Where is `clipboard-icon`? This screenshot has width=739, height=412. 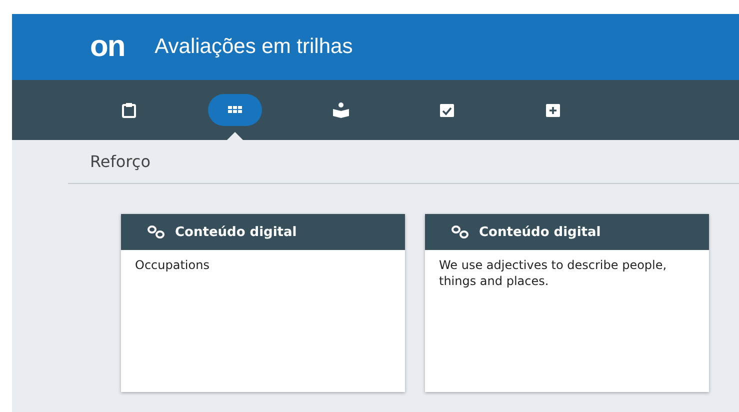 clipboard-icon is located at coordinates (129, 110).